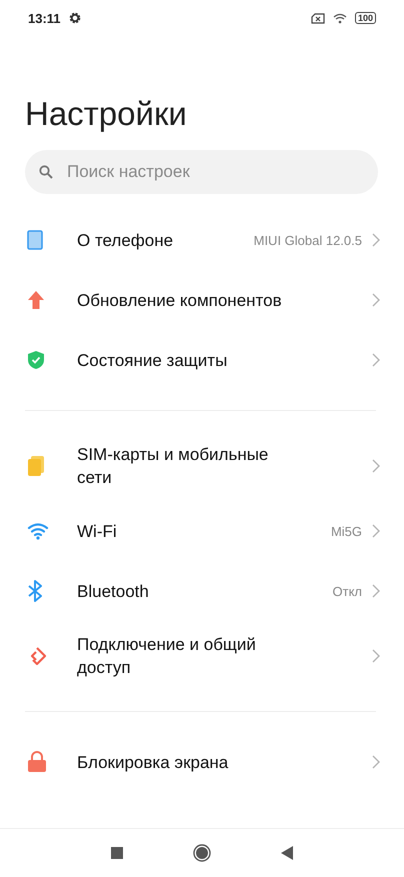  Describe the element at coordinates (287, 853) in the screenshot. I see `back-button` at that location.